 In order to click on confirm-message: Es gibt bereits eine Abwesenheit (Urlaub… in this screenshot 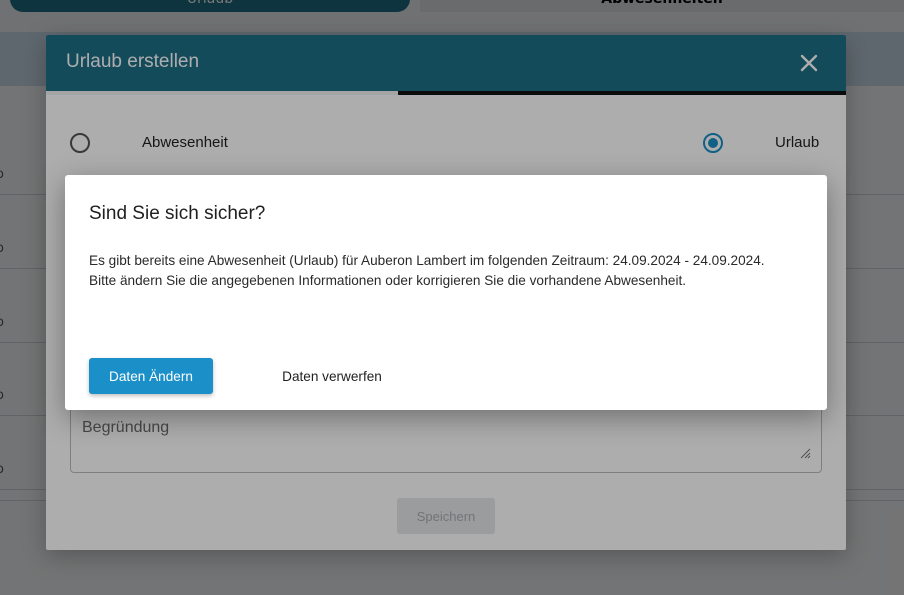, I will do `click(449, 271)`.